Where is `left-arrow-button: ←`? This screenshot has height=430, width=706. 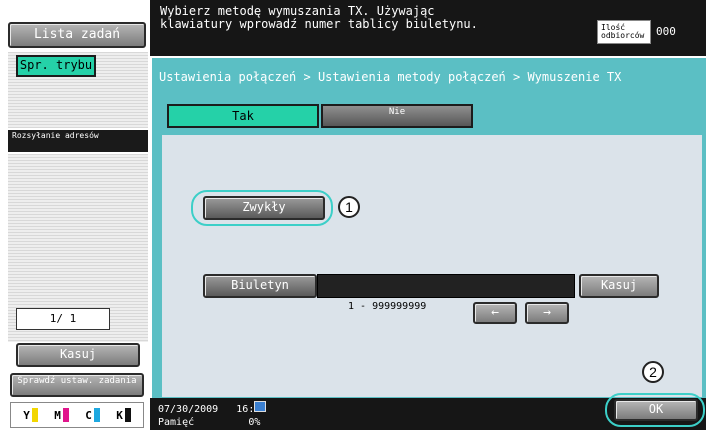
left-arrow-button: ← is located at coordinates (495, 313).